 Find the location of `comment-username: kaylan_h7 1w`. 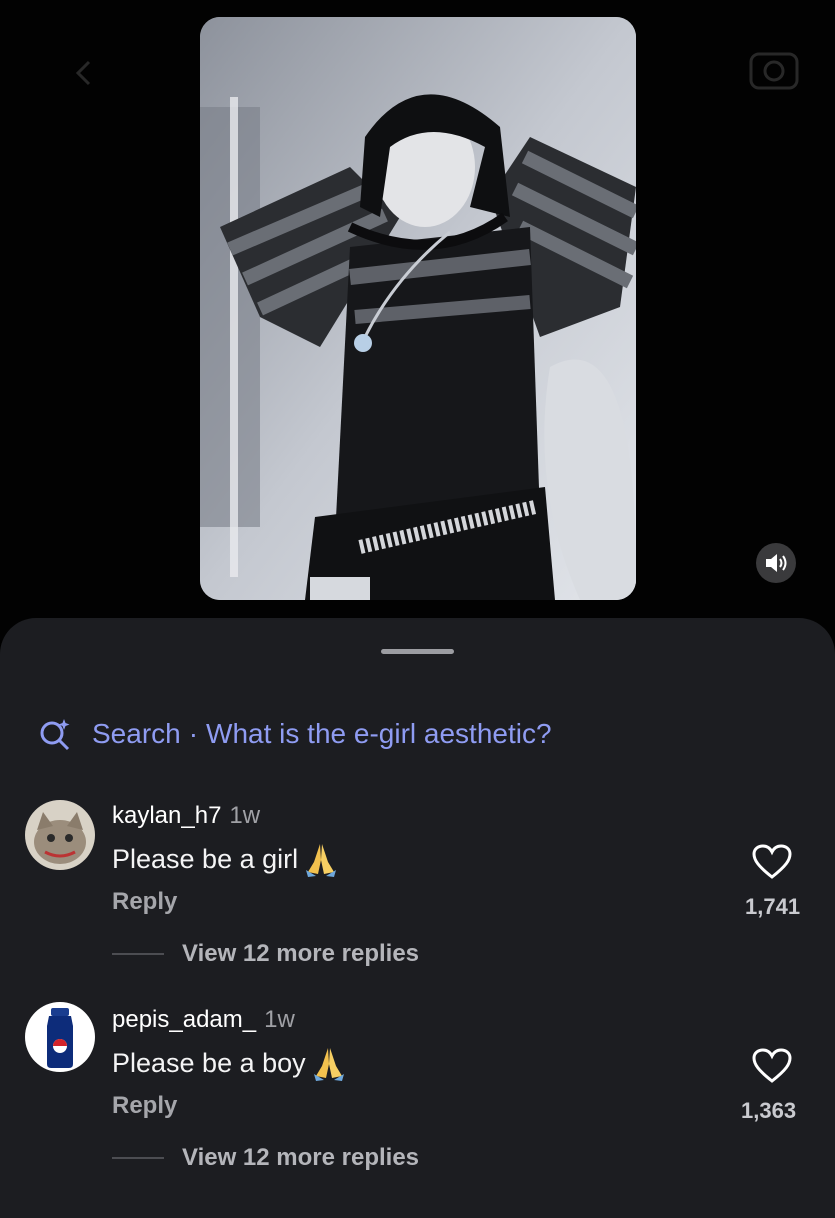

comment-username: kaylan_h7 1w is located at coordinates (186, 816).